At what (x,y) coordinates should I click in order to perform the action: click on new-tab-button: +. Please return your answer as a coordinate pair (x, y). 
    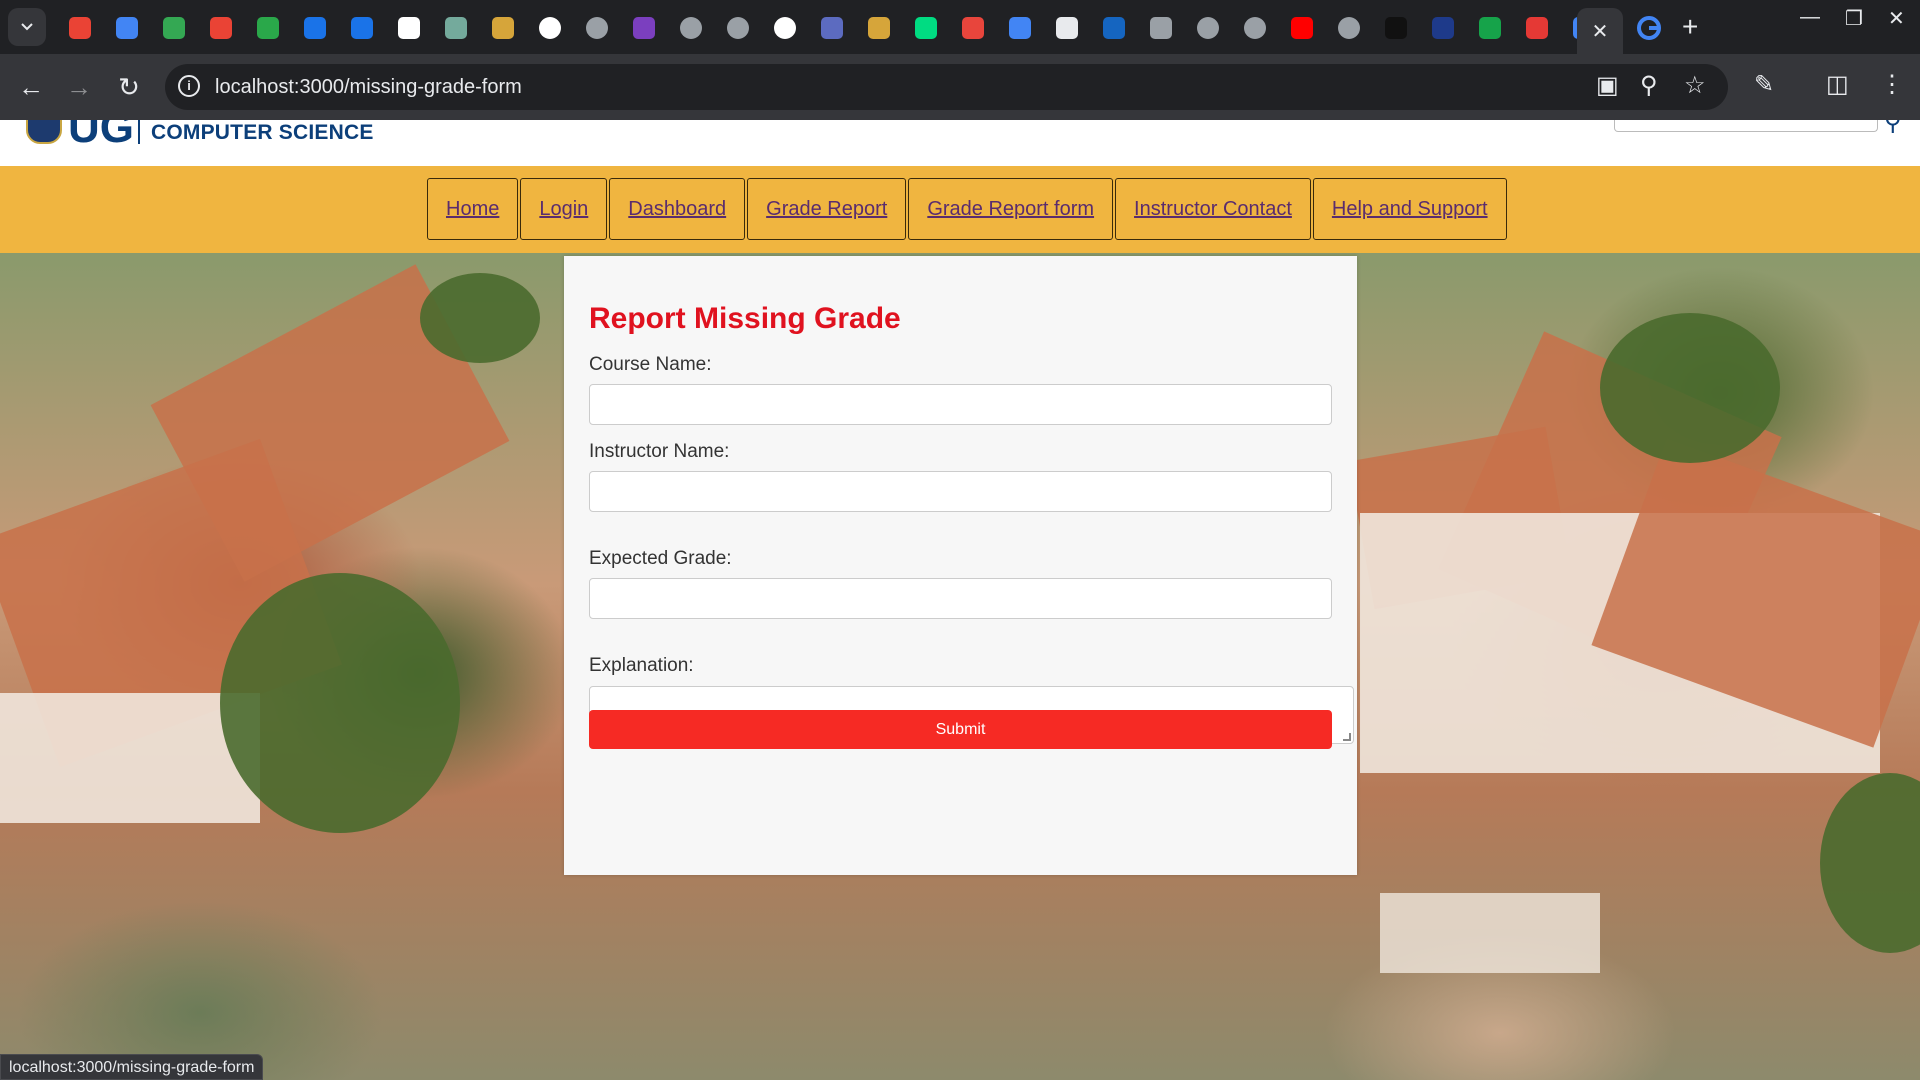
    Looking at the image, I should click on (1690, 27).